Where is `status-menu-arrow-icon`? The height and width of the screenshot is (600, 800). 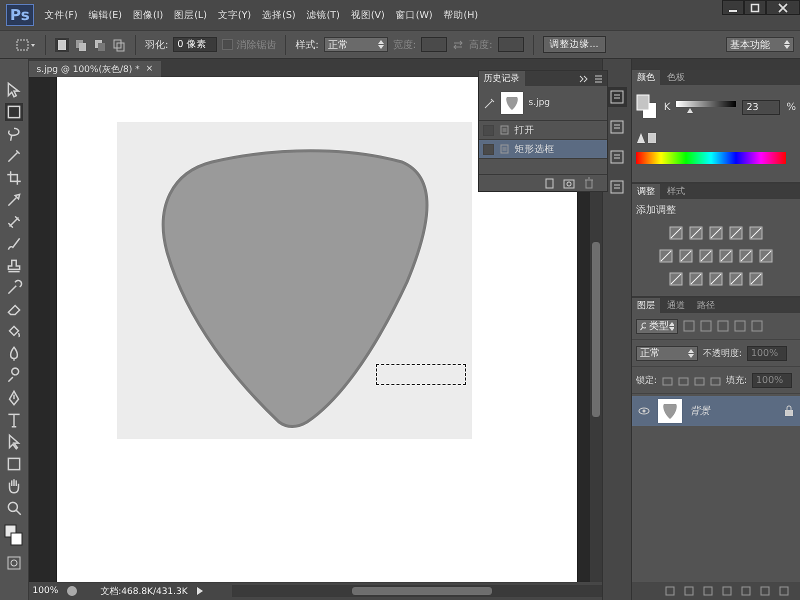
status-menu-arrow-icon is located at coordinates (200, 591).